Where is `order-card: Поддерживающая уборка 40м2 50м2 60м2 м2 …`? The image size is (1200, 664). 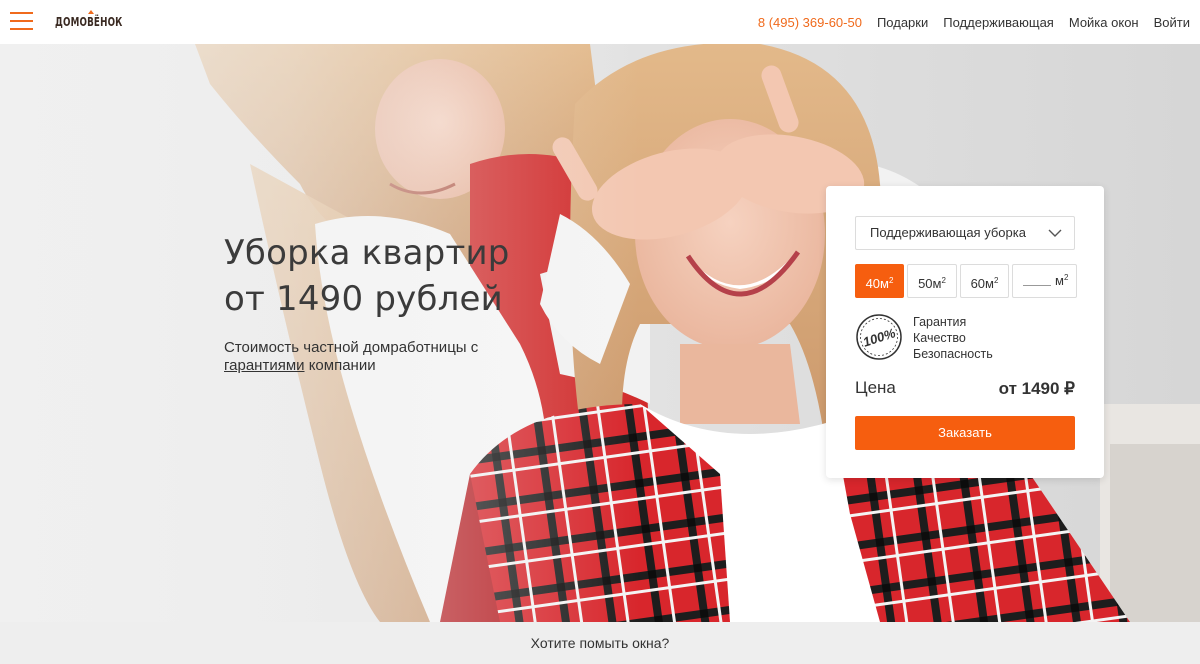 order-card: Поддерживающая уборка 40м2 50м2 60м2 м2 … is located at coordinates (965, 332).